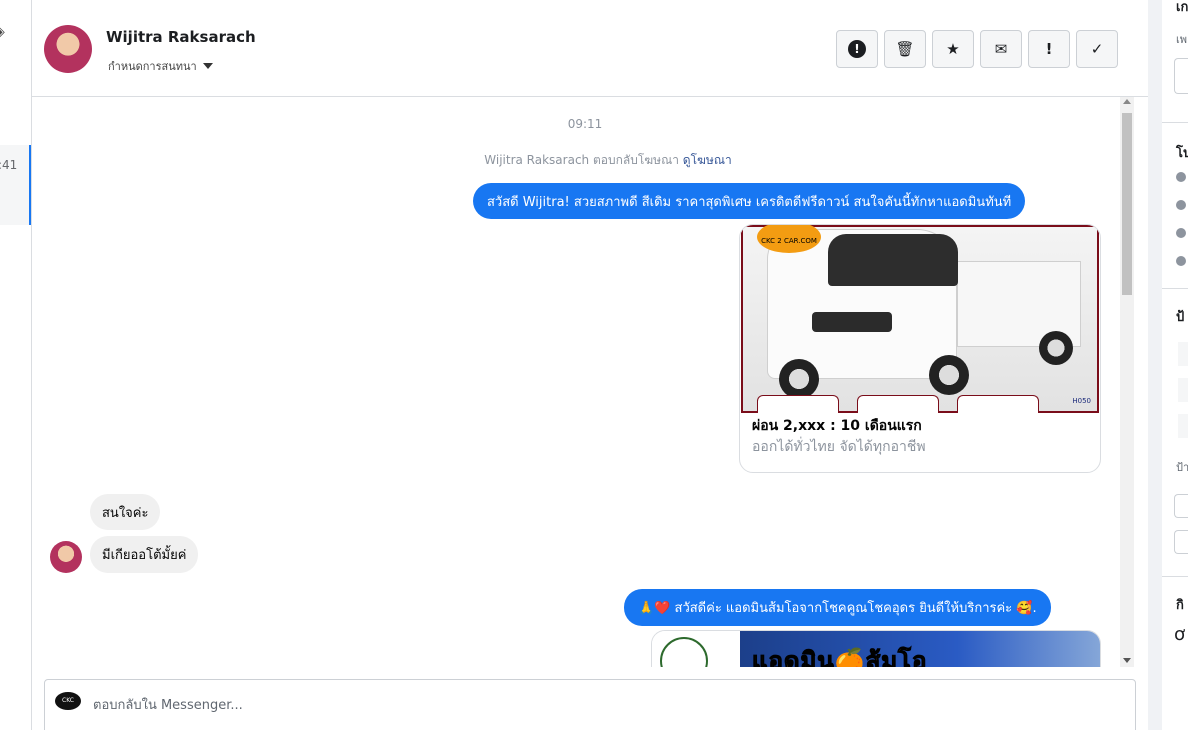 This screenshot has width=1188, height=730. I want to click on ad-subtitle: ออกได้ทั่วไทย จัดได้ทุกอาชีพ, so click(839, 447).